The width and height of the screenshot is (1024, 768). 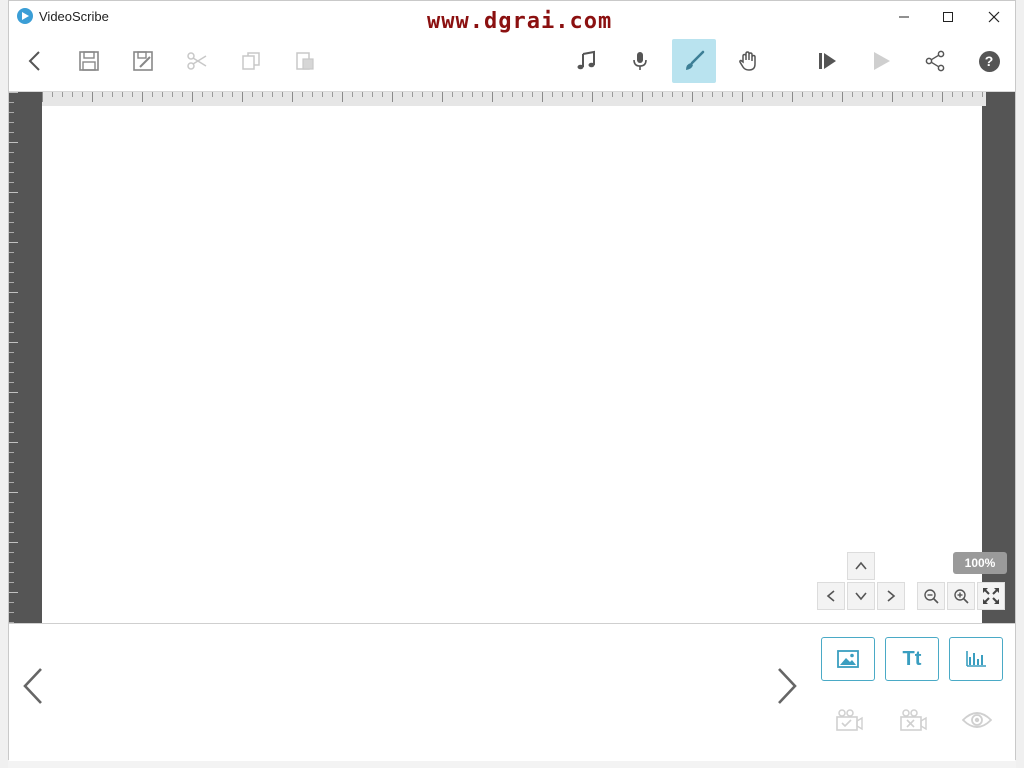 I want to click on hand-button, so click(x=748, y=61).